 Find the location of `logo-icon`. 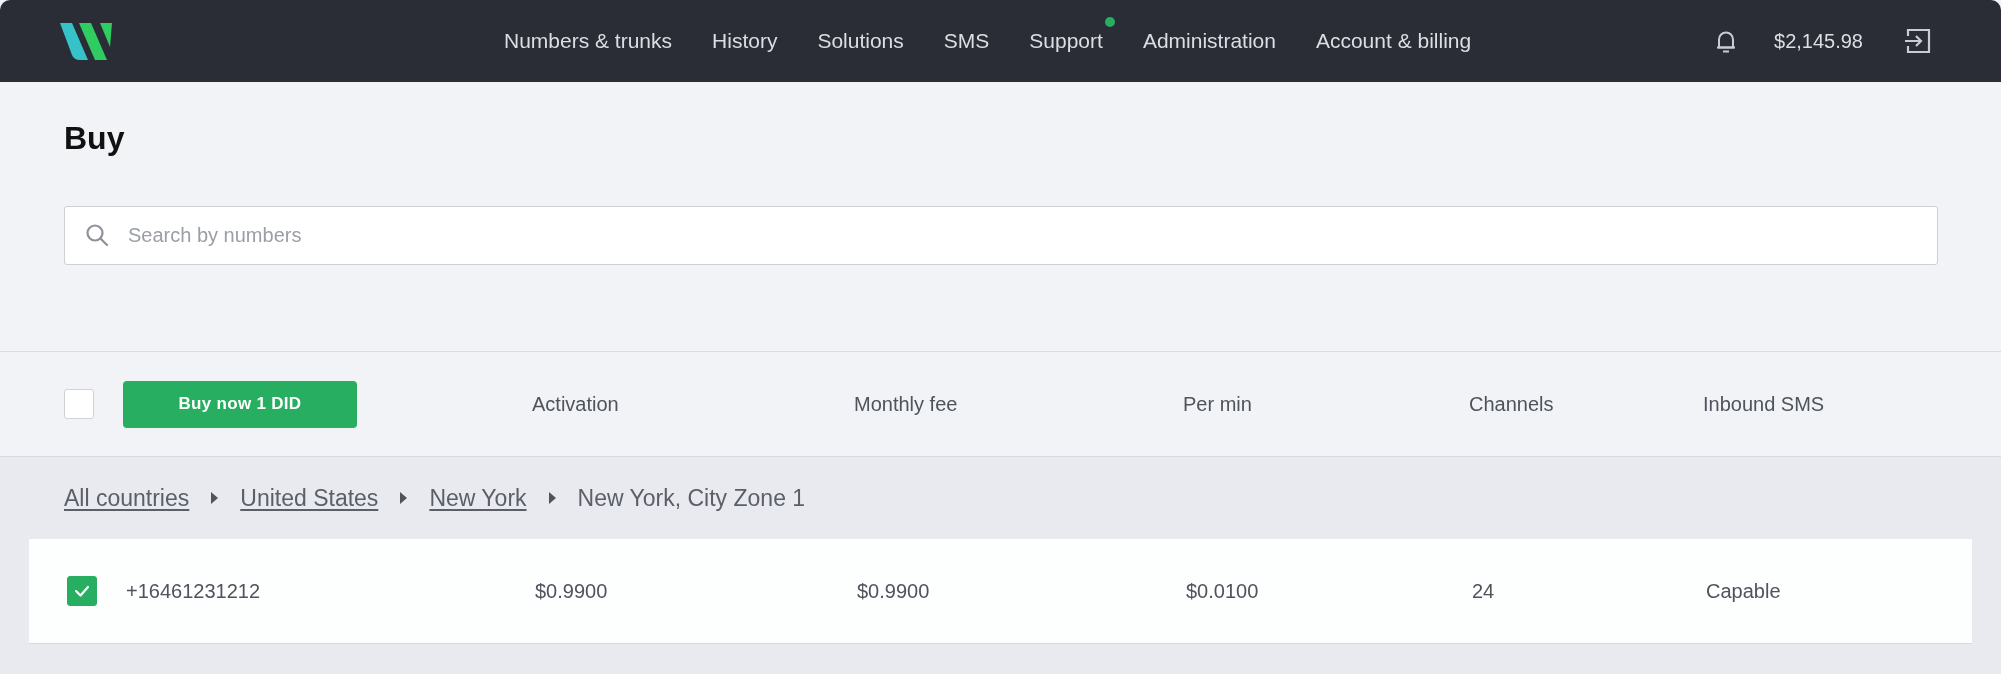

logo-icon is located at coordinates (86, 41).